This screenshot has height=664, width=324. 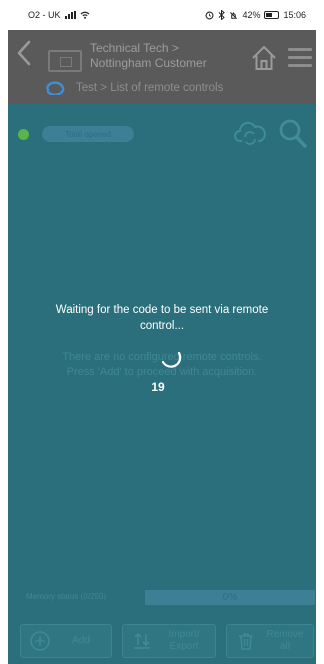 I want to click on cloud-sync-icon, so click(x=250, y=133).